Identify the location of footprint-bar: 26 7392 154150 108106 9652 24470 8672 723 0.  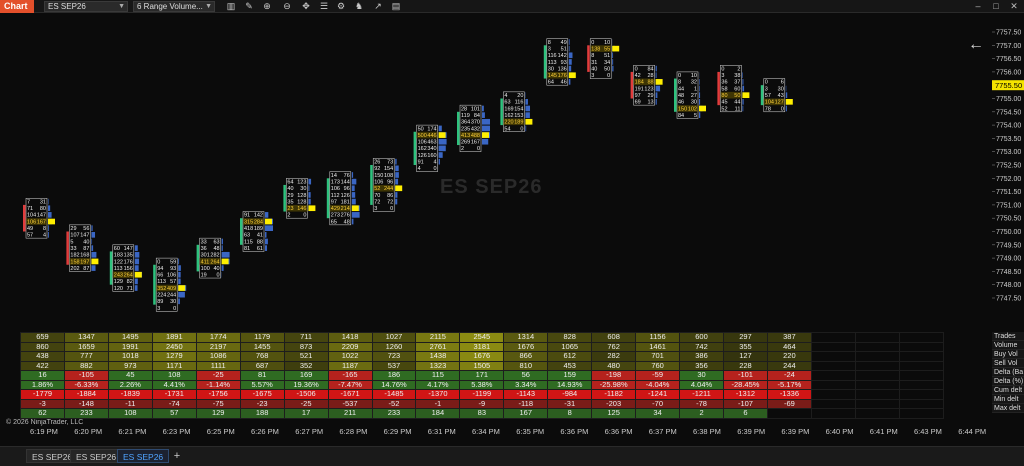
(386, 185).